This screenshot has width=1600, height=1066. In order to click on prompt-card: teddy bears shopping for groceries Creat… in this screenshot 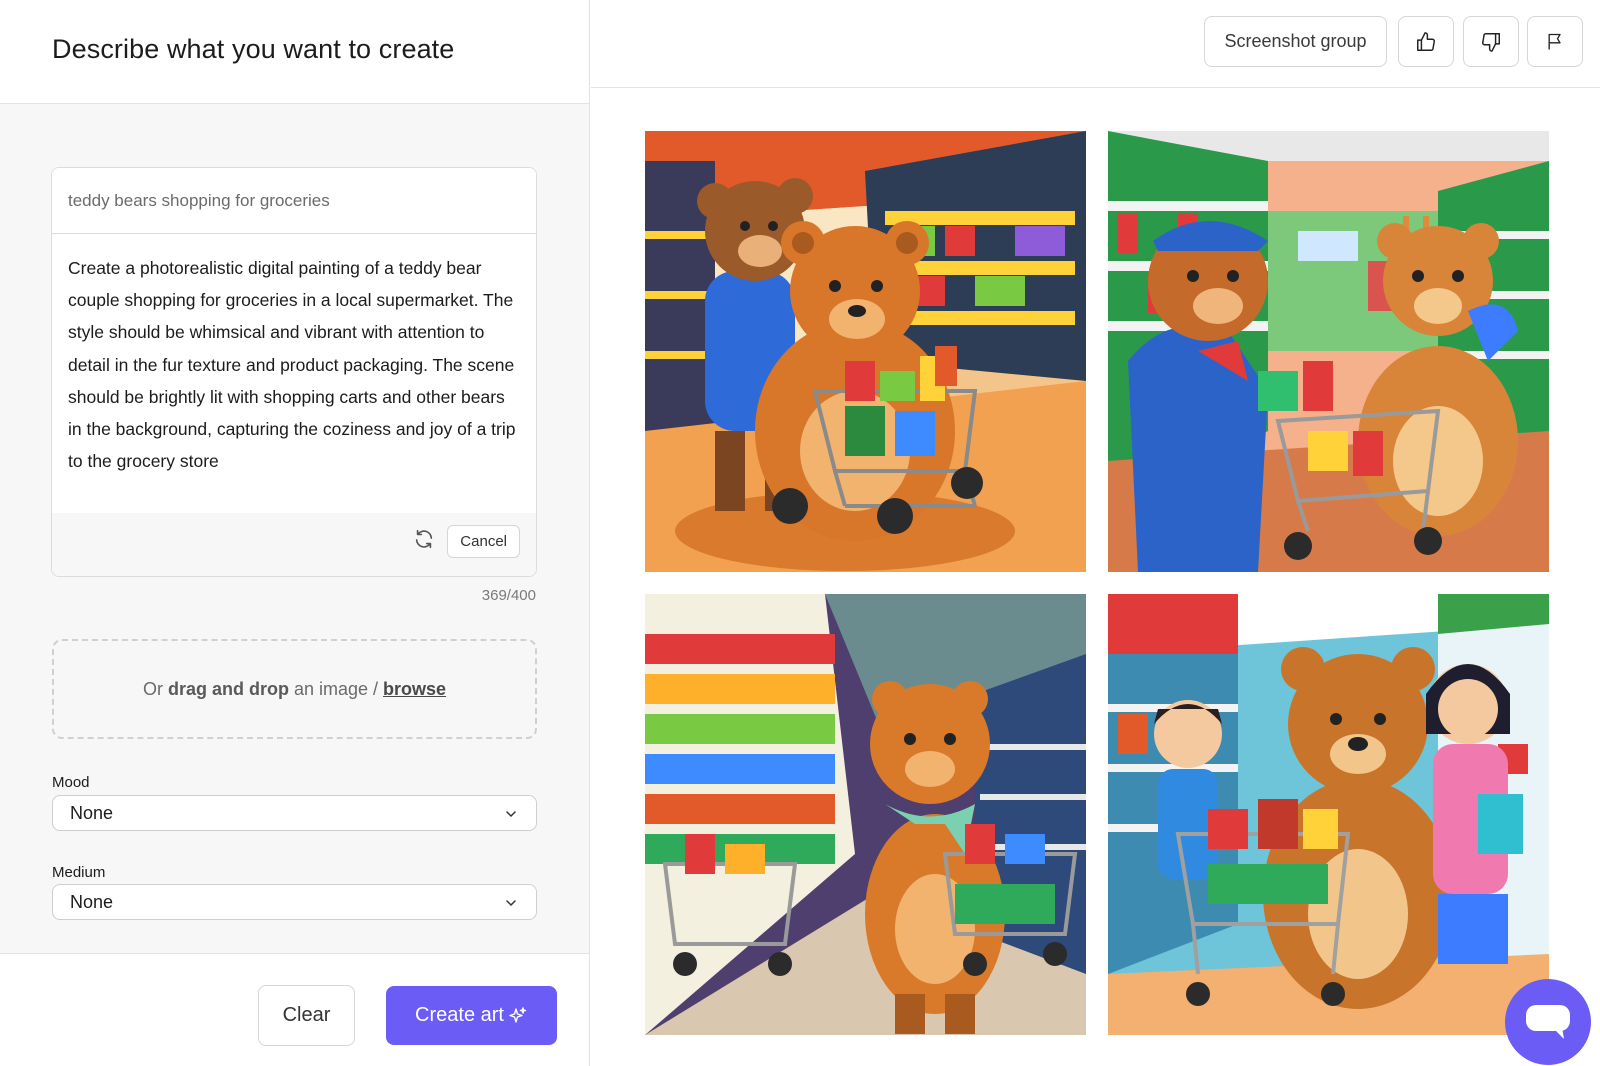, I will do `click(294, 372)`.